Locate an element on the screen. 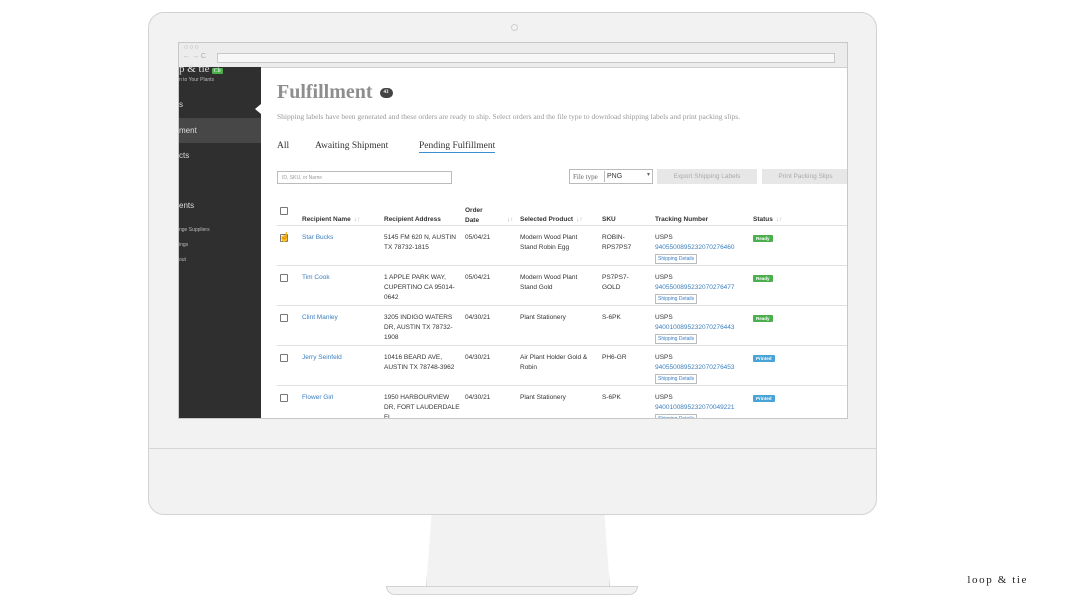 Image resolution: width=1080 pixels, height=608 pixels. app-logo: p & tie Cb is located at coordinates (201, 69).